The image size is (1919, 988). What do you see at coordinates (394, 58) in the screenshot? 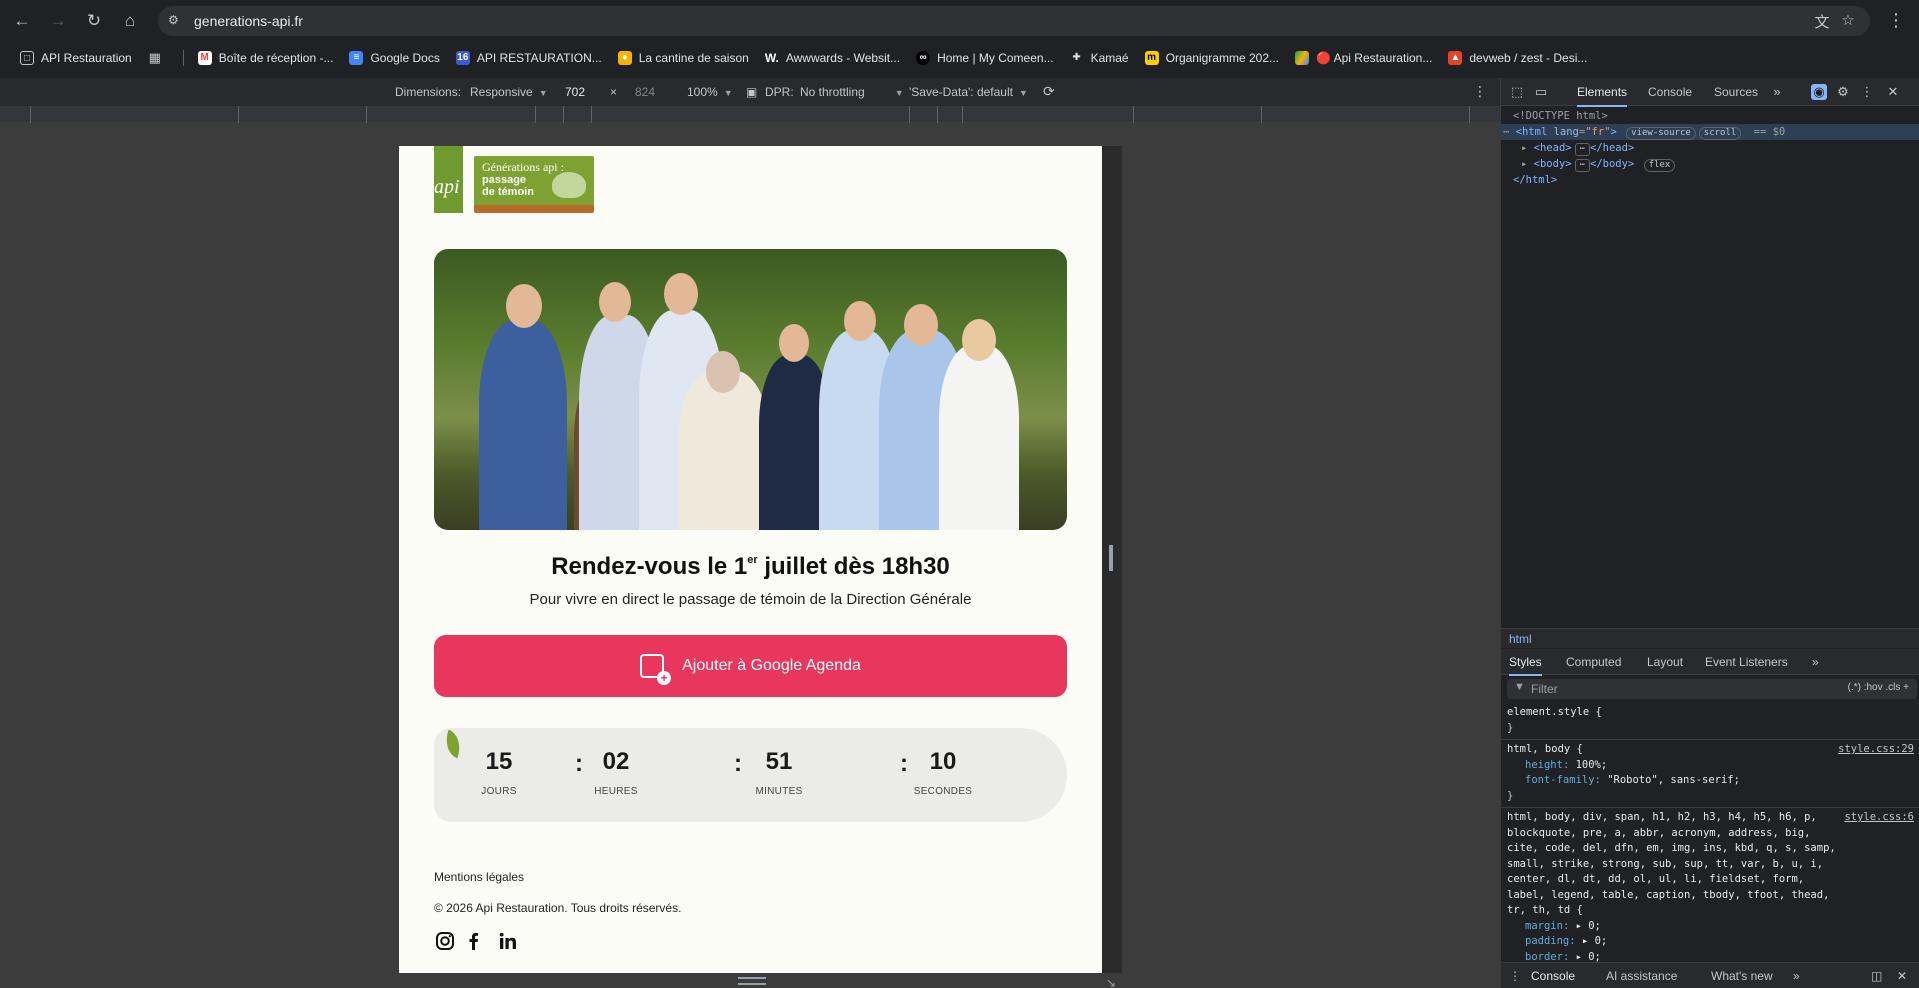
I see `bookmark-item: ≡ Google Docs` at bounding box center [394, 58].